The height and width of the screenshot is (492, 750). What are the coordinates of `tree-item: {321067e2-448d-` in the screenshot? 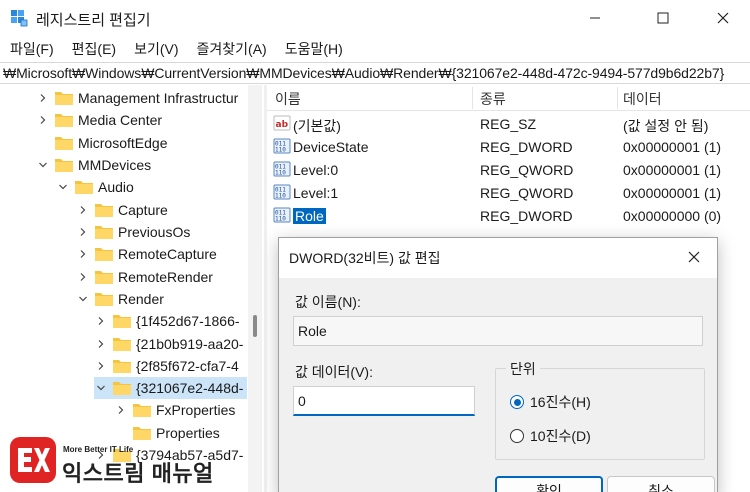 It's located at (171, 388).